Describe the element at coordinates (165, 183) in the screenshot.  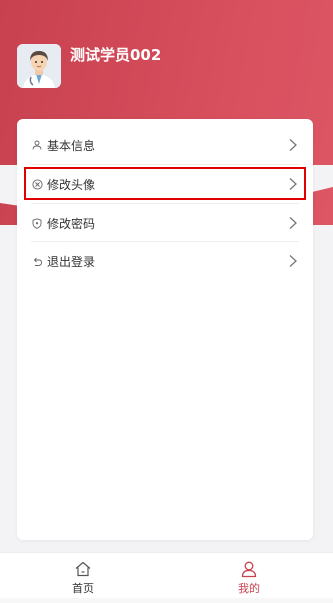
I see `highlight-box` at that location.